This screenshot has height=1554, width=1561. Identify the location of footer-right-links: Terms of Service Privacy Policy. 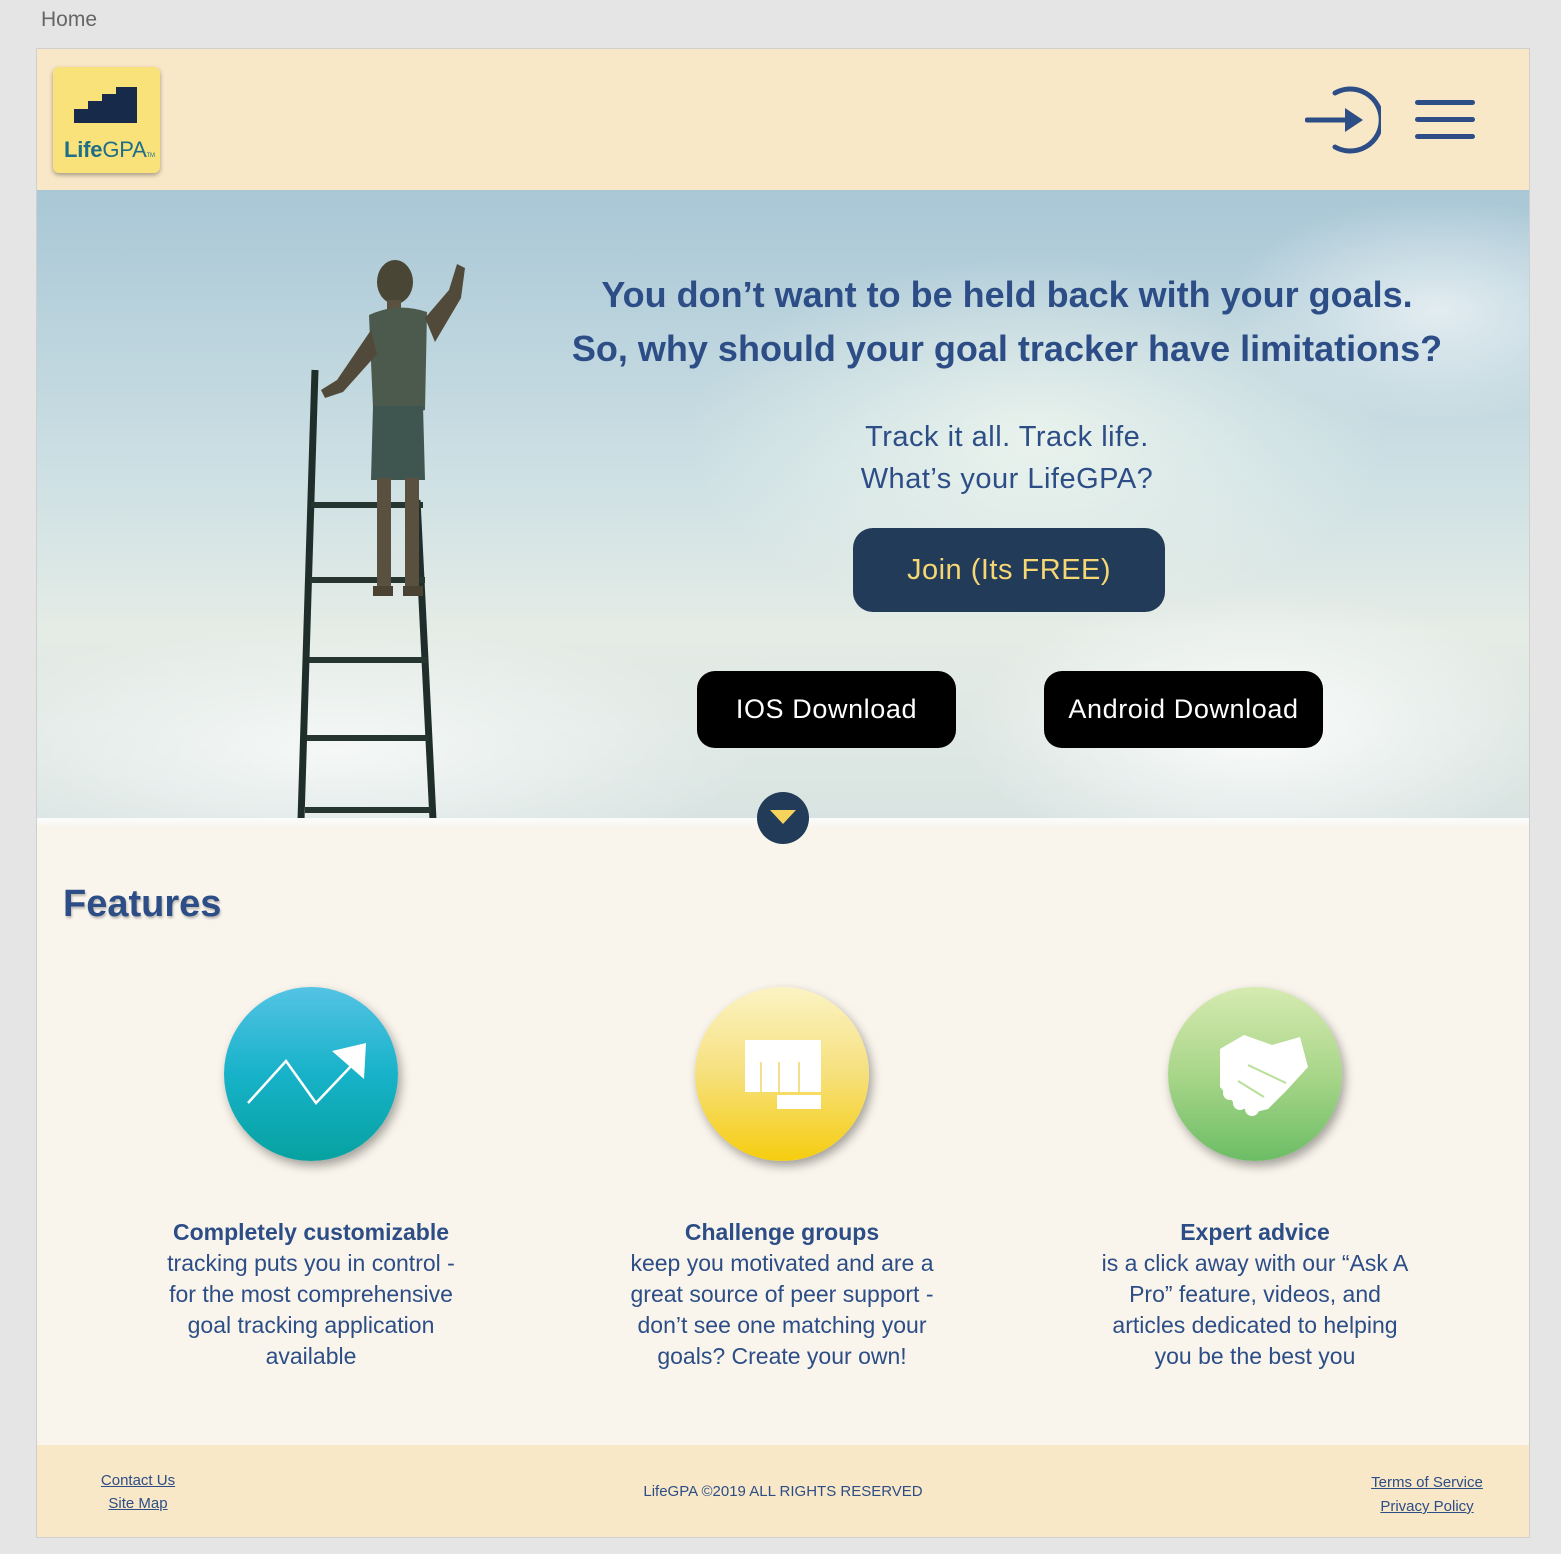
(1427, 1495).